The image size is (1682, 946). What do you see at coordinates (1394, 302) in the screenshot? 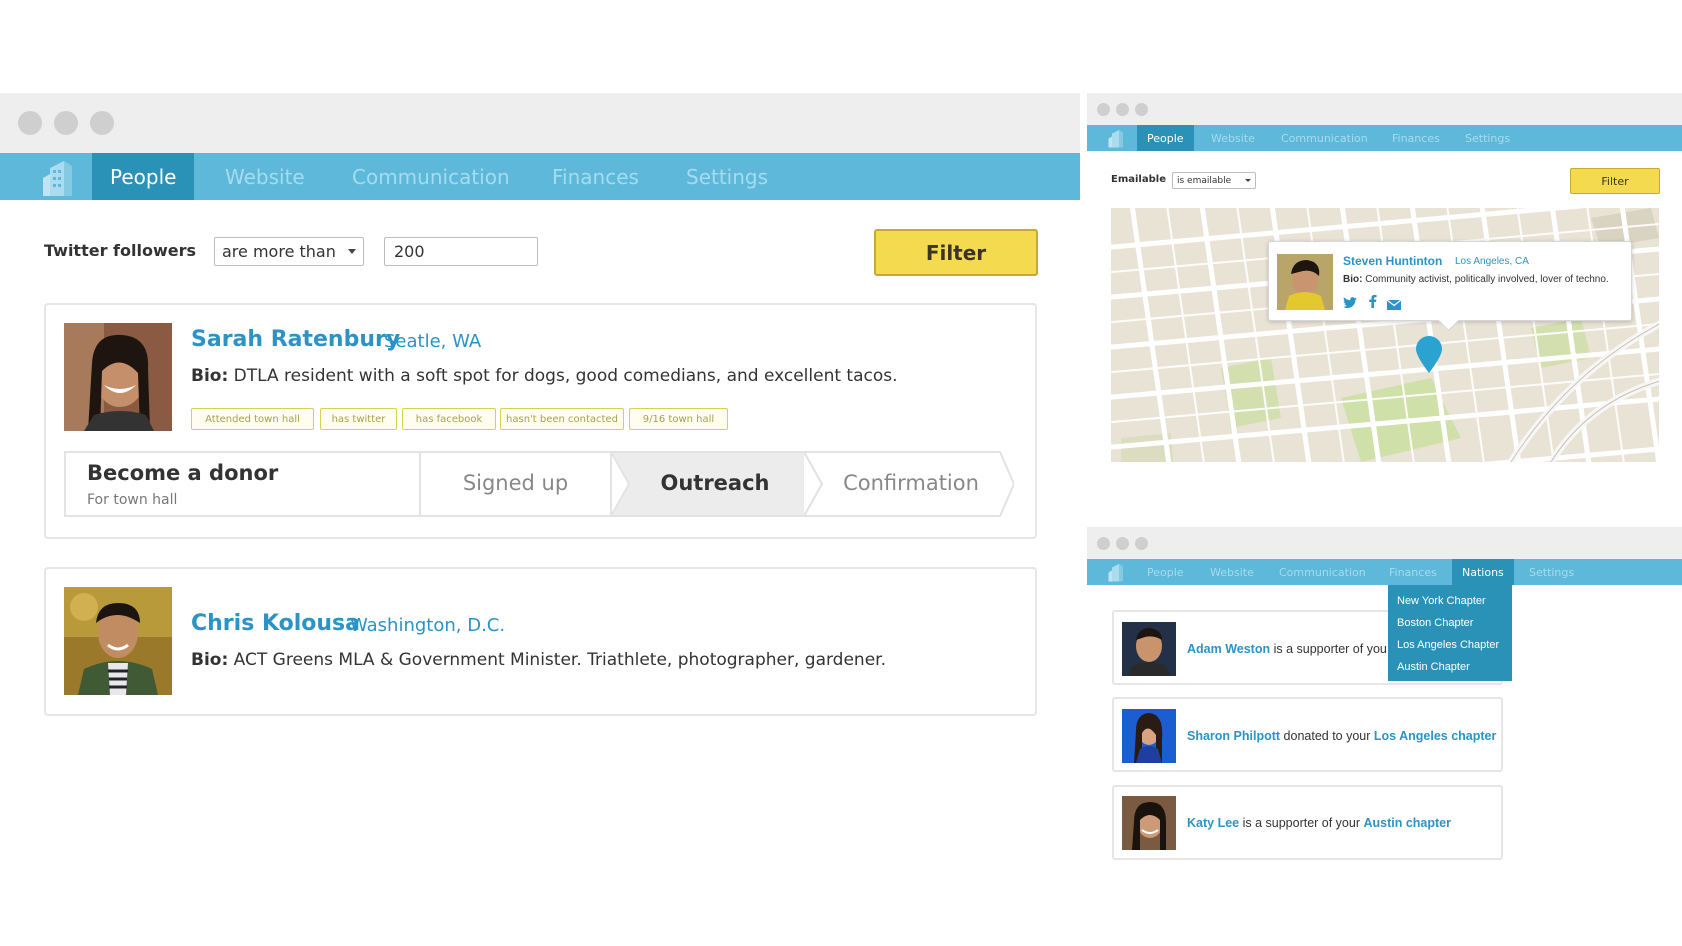
I see `email-icon` at bounding box center [1394, 302].